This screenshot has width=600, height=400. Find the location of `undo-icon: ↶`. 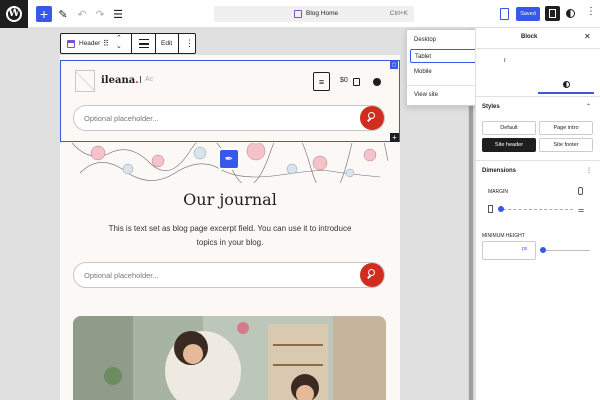

undo-icon: ↶ is located at coordinates (82, 14).